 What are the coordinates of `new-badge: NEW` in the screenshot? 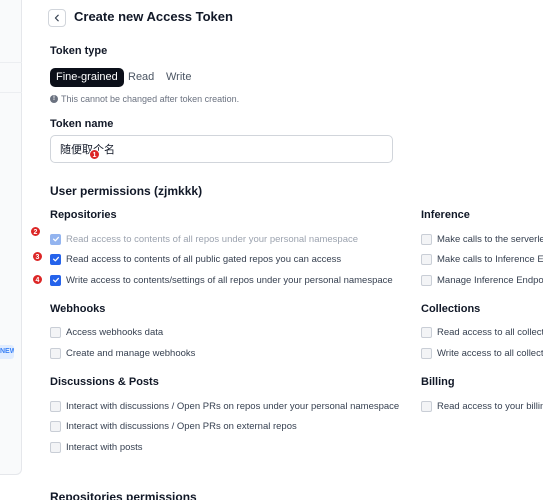 It's located at (7, 352).